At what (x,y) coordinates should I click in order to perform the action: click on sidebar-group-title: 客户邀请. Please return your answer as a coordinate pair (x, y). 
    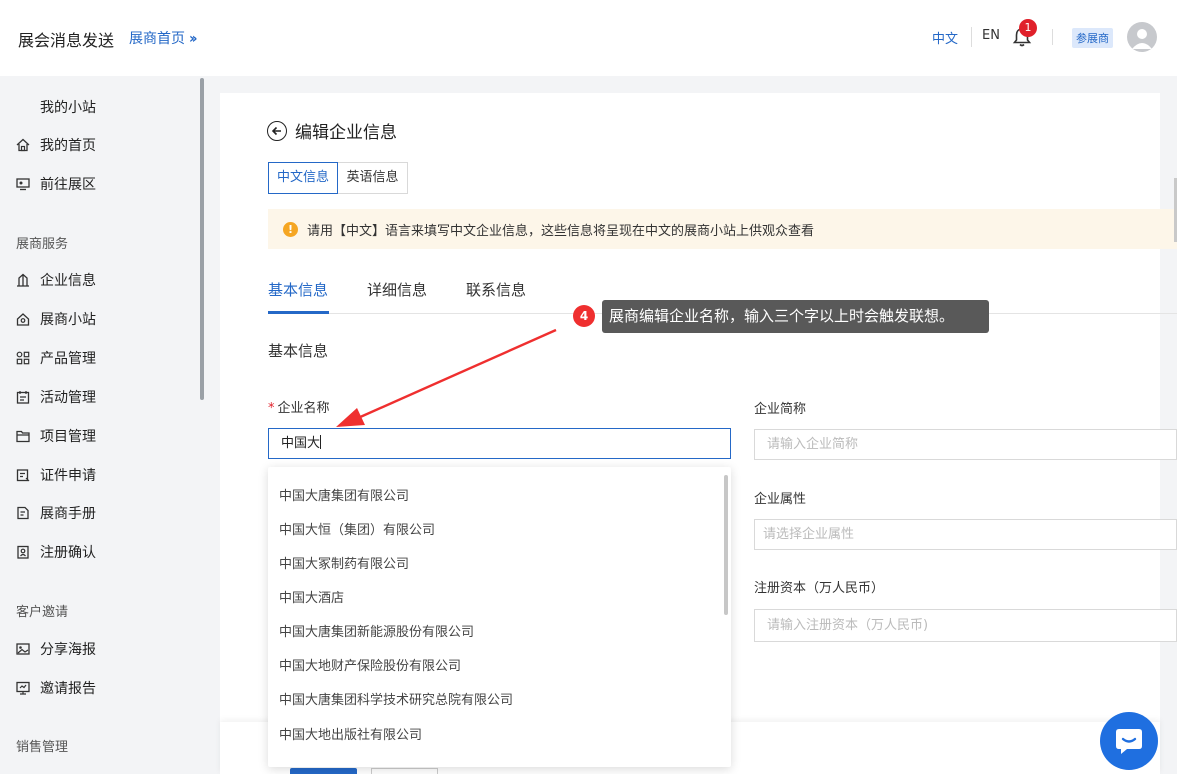
    Looking at the image, I should click on (42, 612).